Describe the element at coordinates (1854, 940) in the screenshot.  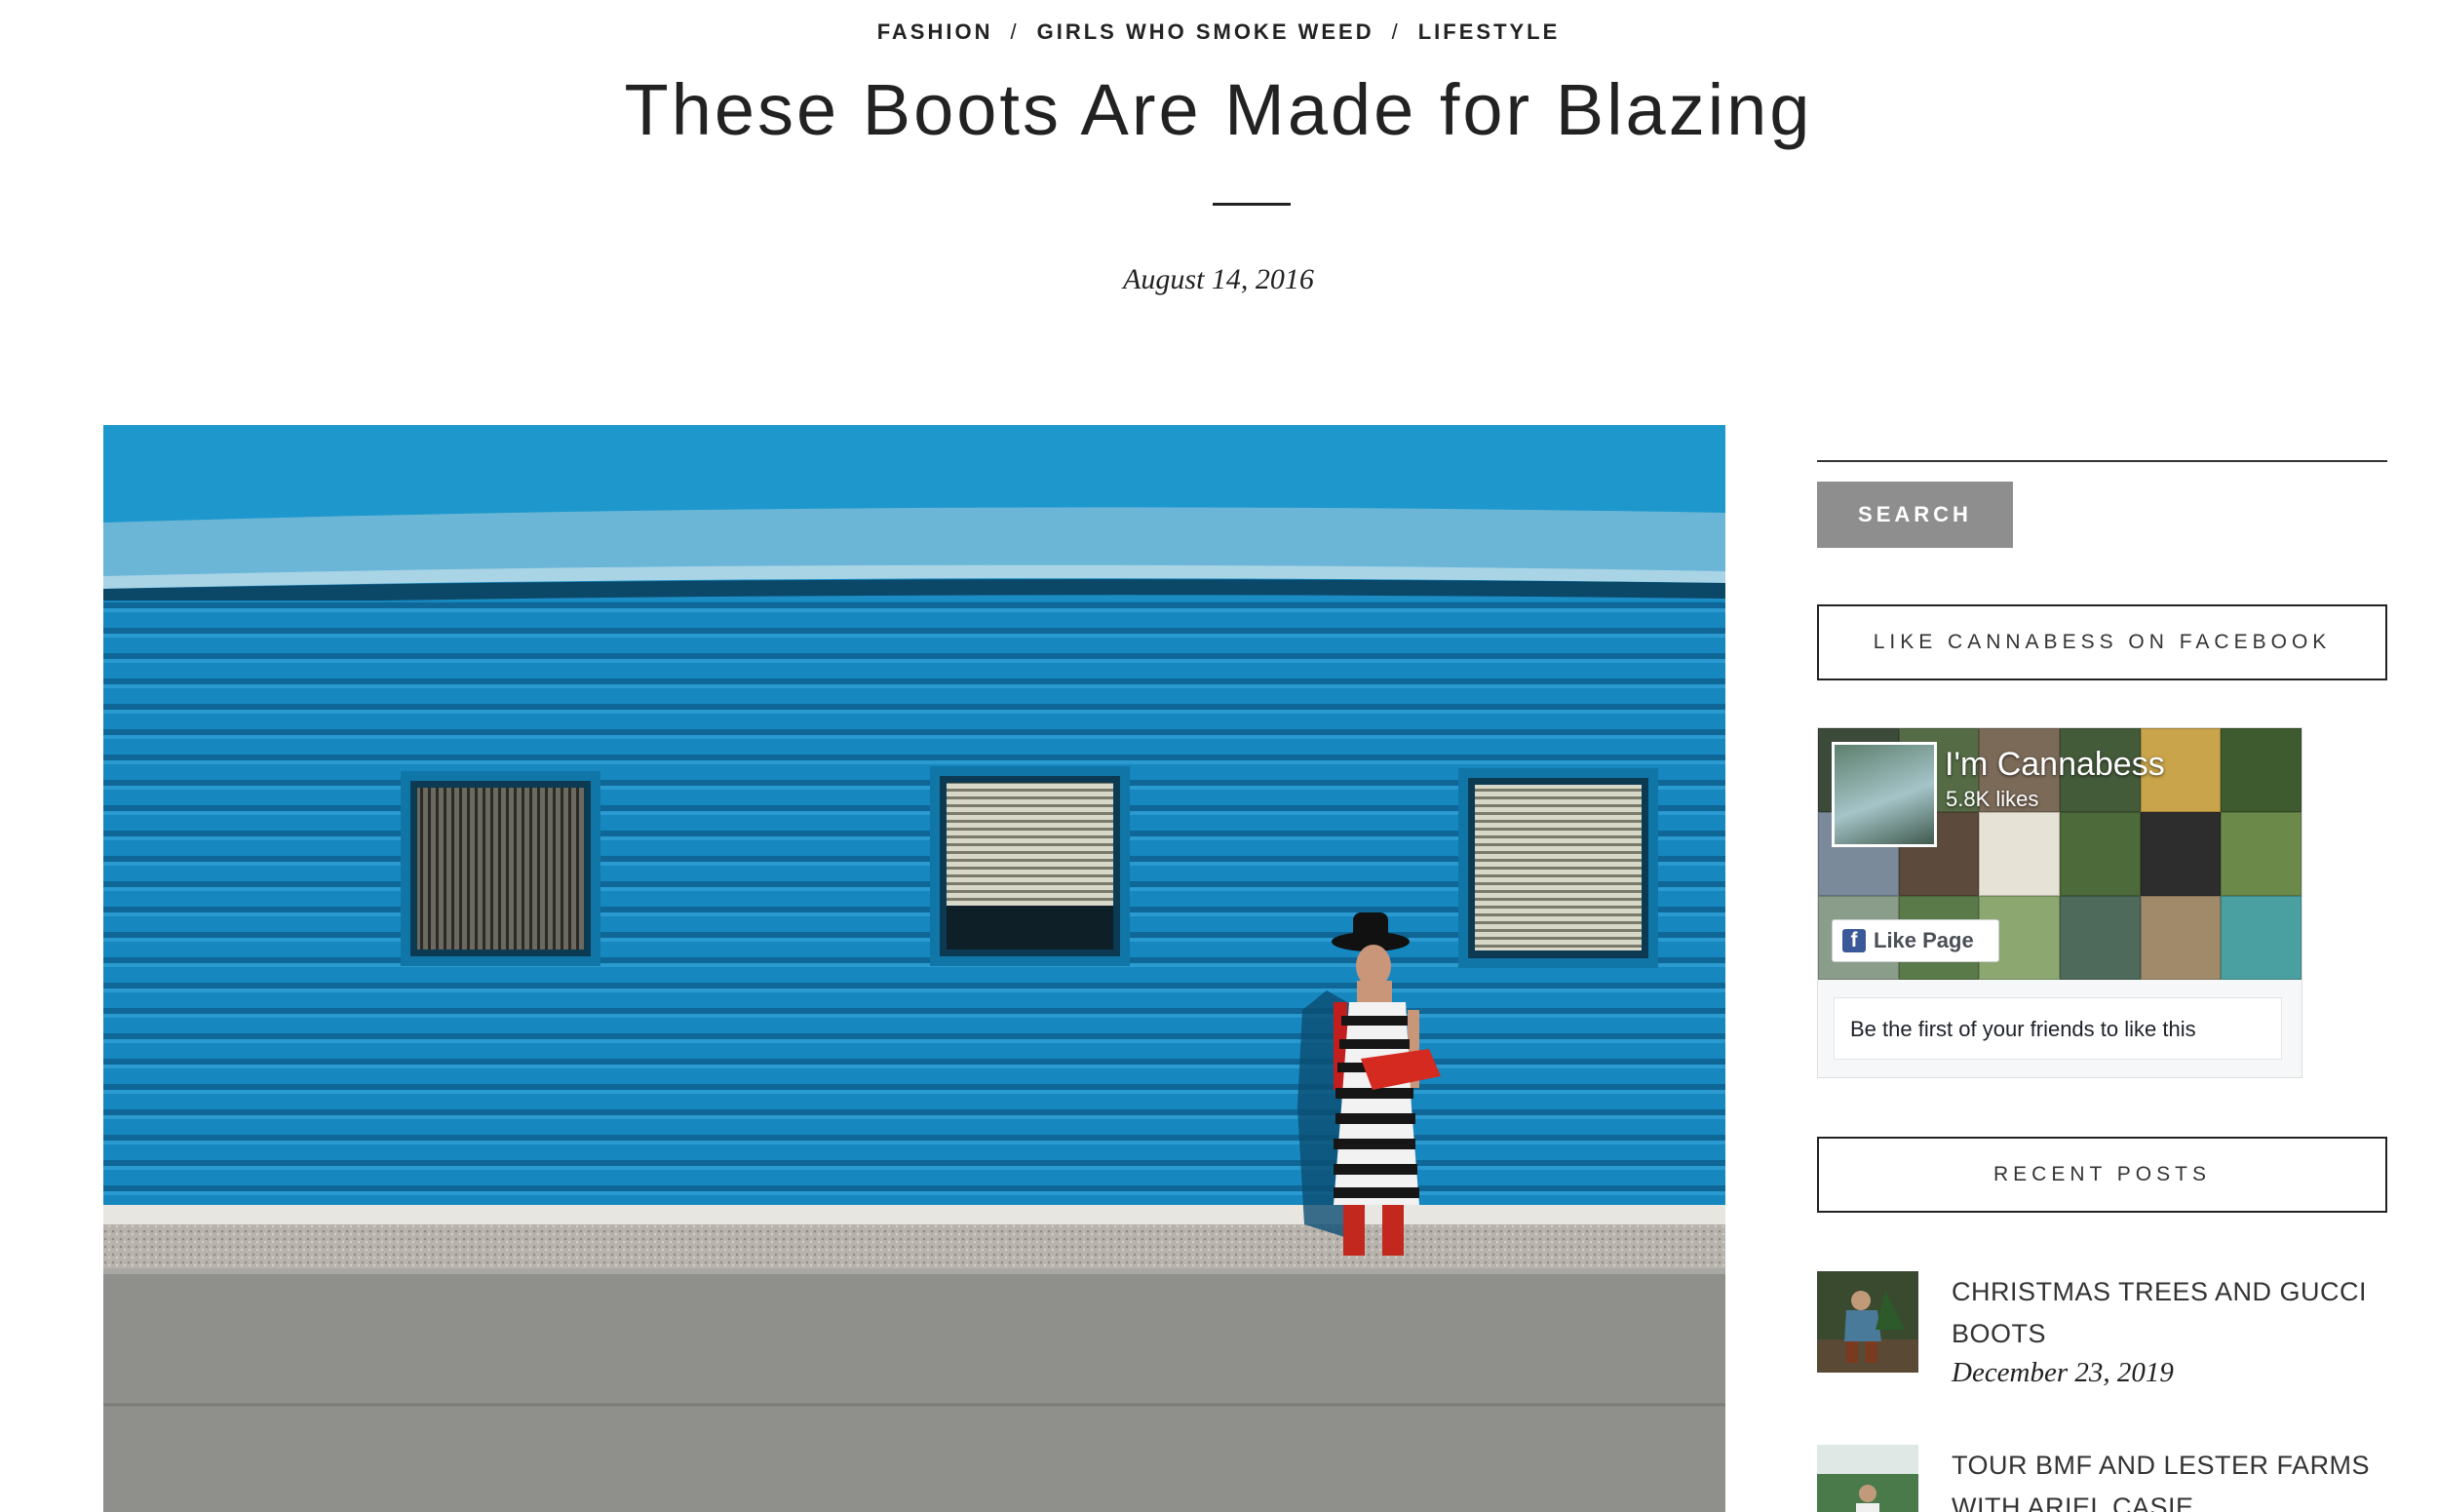
I see `facebook-icon: f` at that location.